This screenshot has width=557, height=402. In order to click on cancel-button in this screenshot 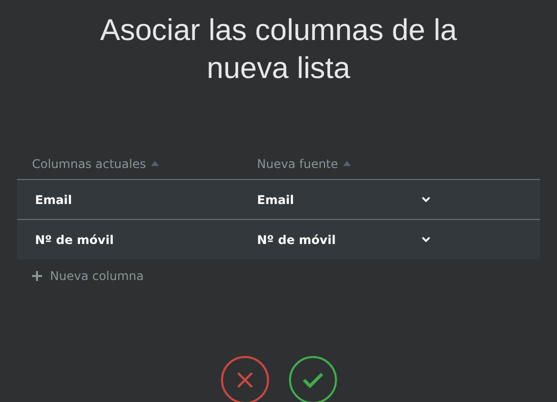, I will do `click(244, 379)`.